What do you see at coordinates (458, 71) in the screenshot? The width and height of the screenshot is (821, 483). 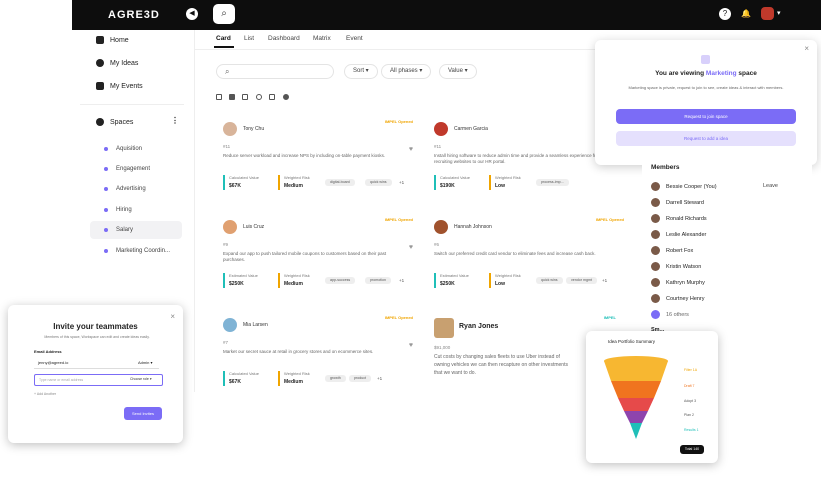 I see `value-dropdown: Value ▾` at bounding box center [458, 71].